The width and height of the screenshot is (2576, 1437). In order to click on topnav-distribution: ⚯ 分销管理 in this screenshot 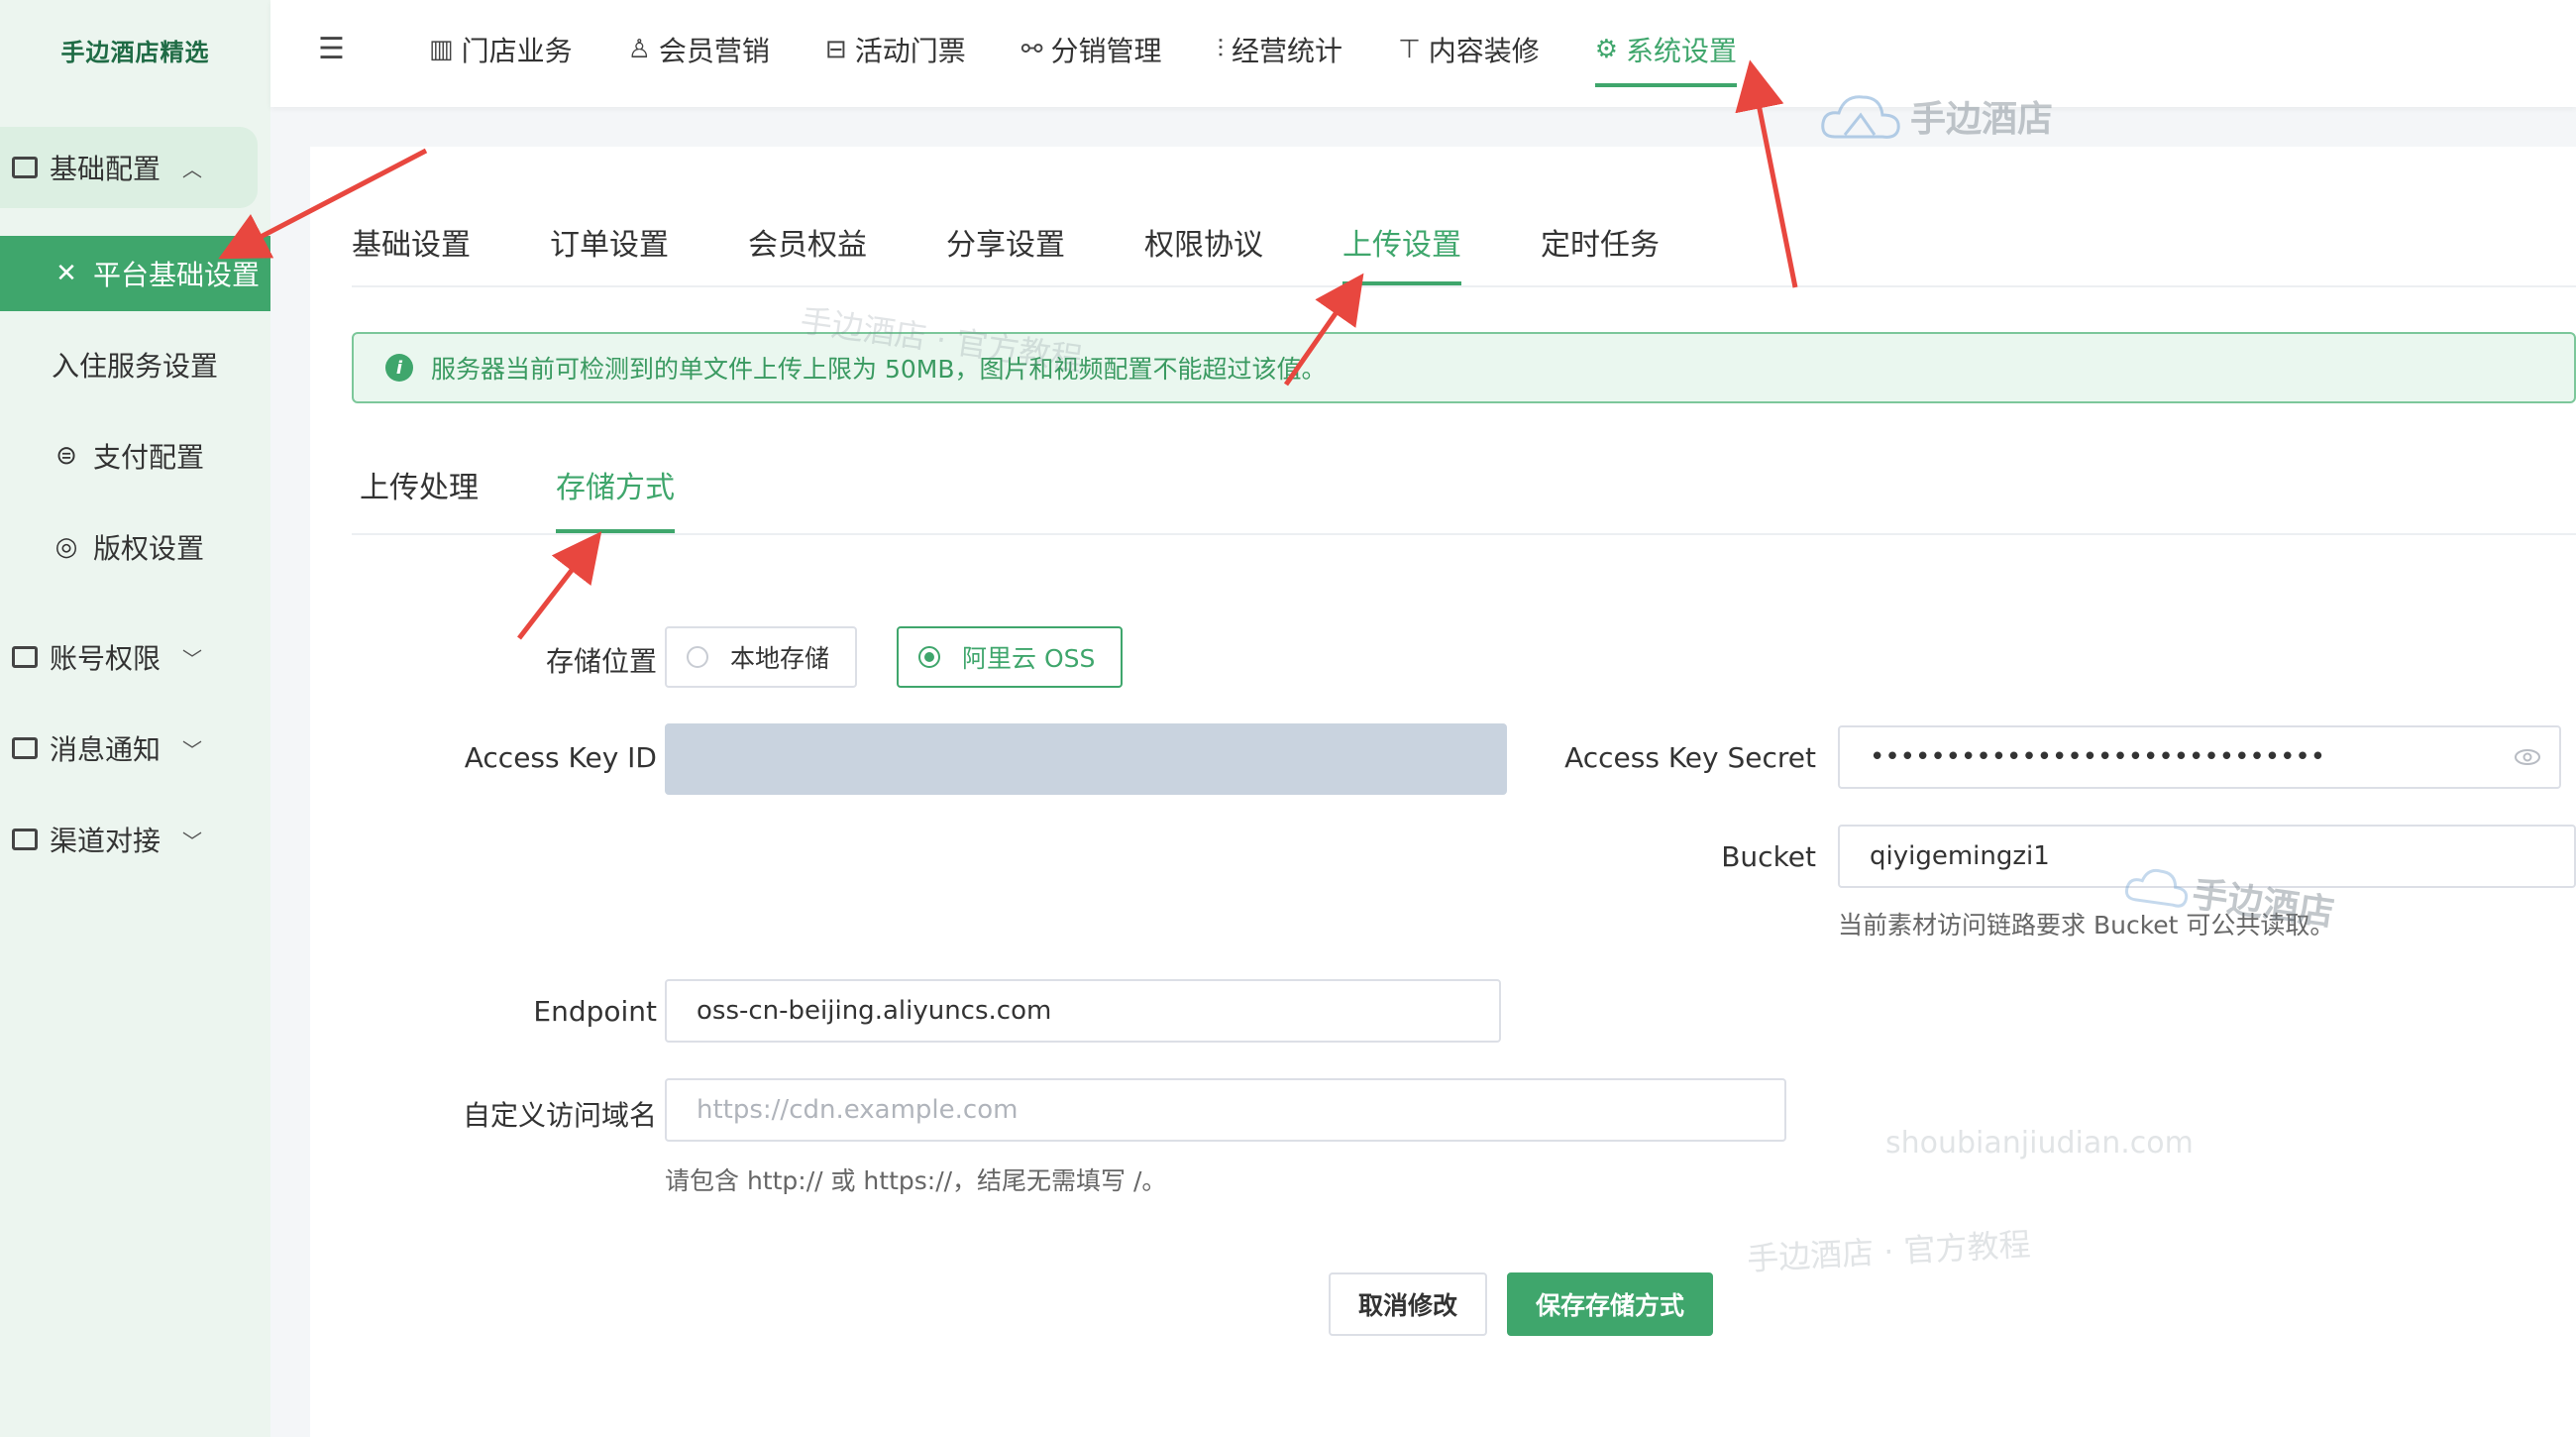, I will do `click(1091, 49)`.